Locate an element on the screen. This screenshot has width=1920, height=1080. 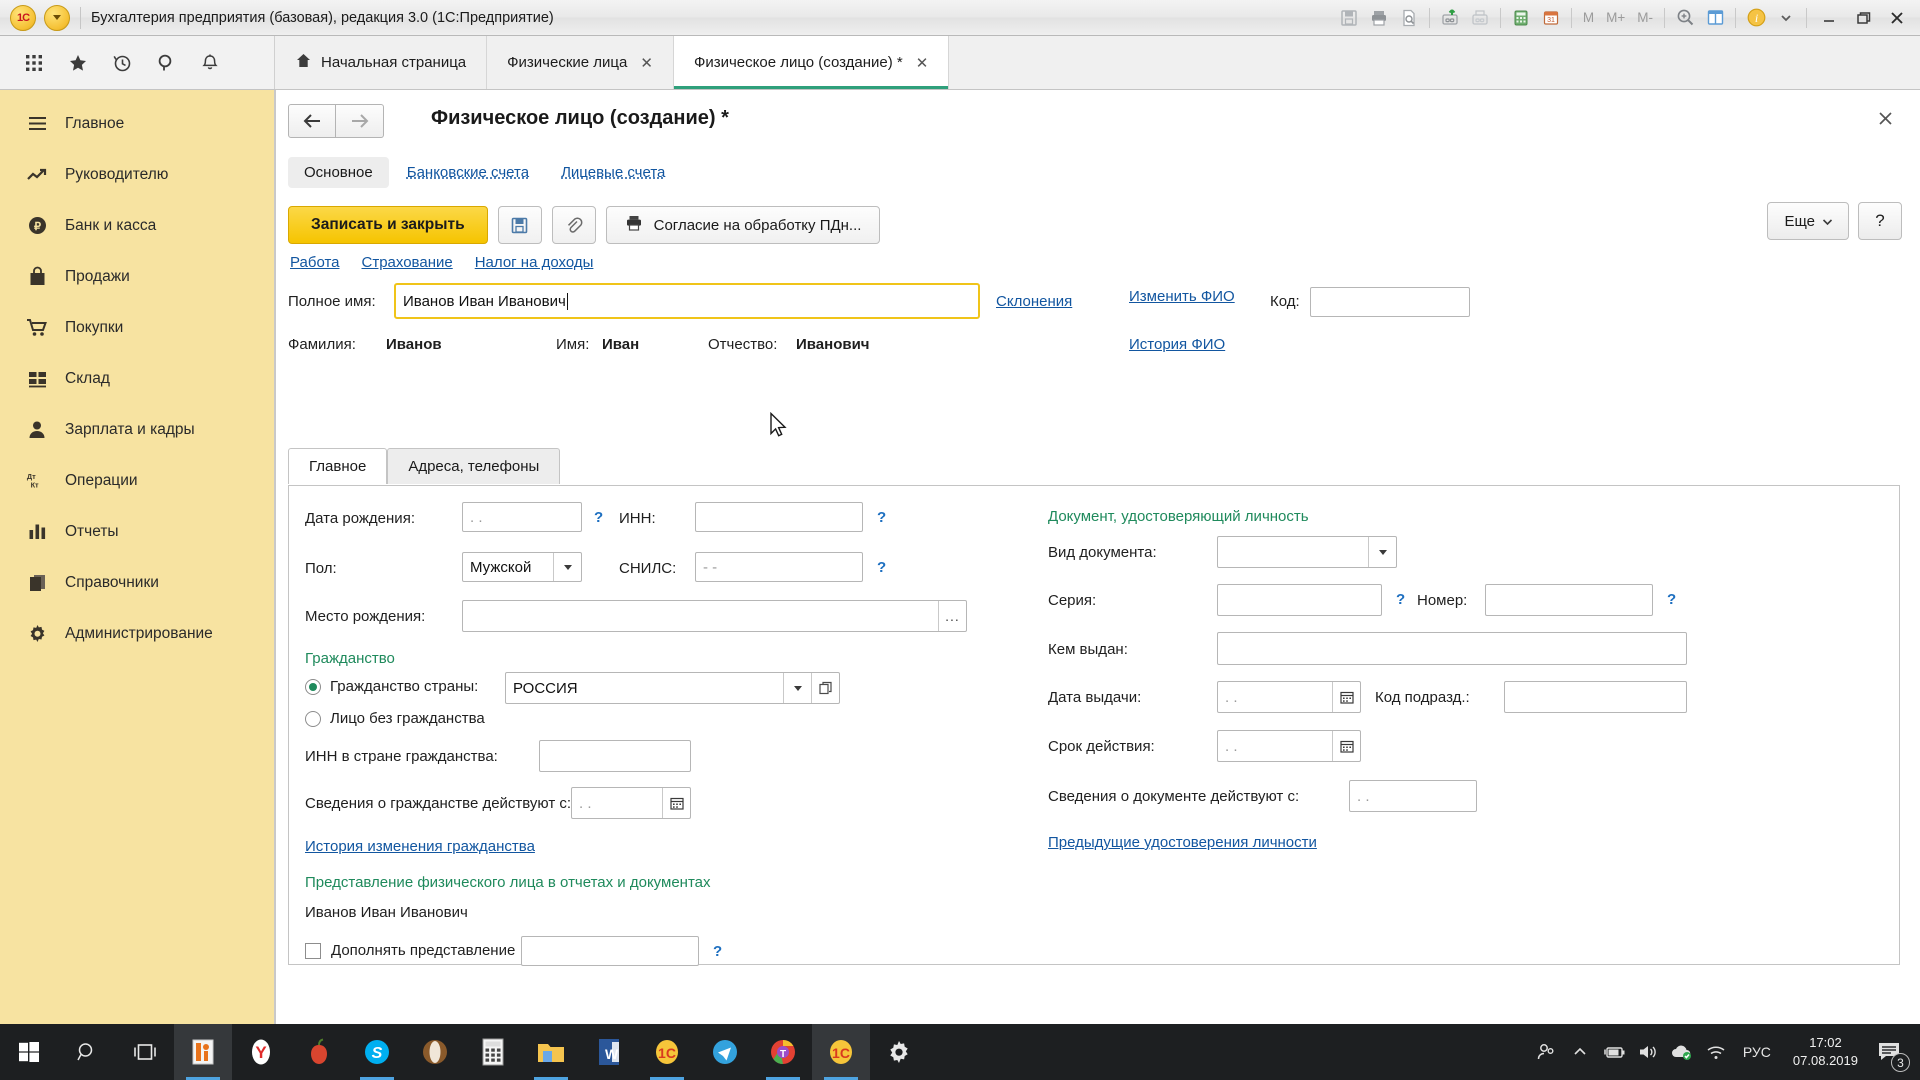
calculator-icon is located at coordinates (1521, 18).